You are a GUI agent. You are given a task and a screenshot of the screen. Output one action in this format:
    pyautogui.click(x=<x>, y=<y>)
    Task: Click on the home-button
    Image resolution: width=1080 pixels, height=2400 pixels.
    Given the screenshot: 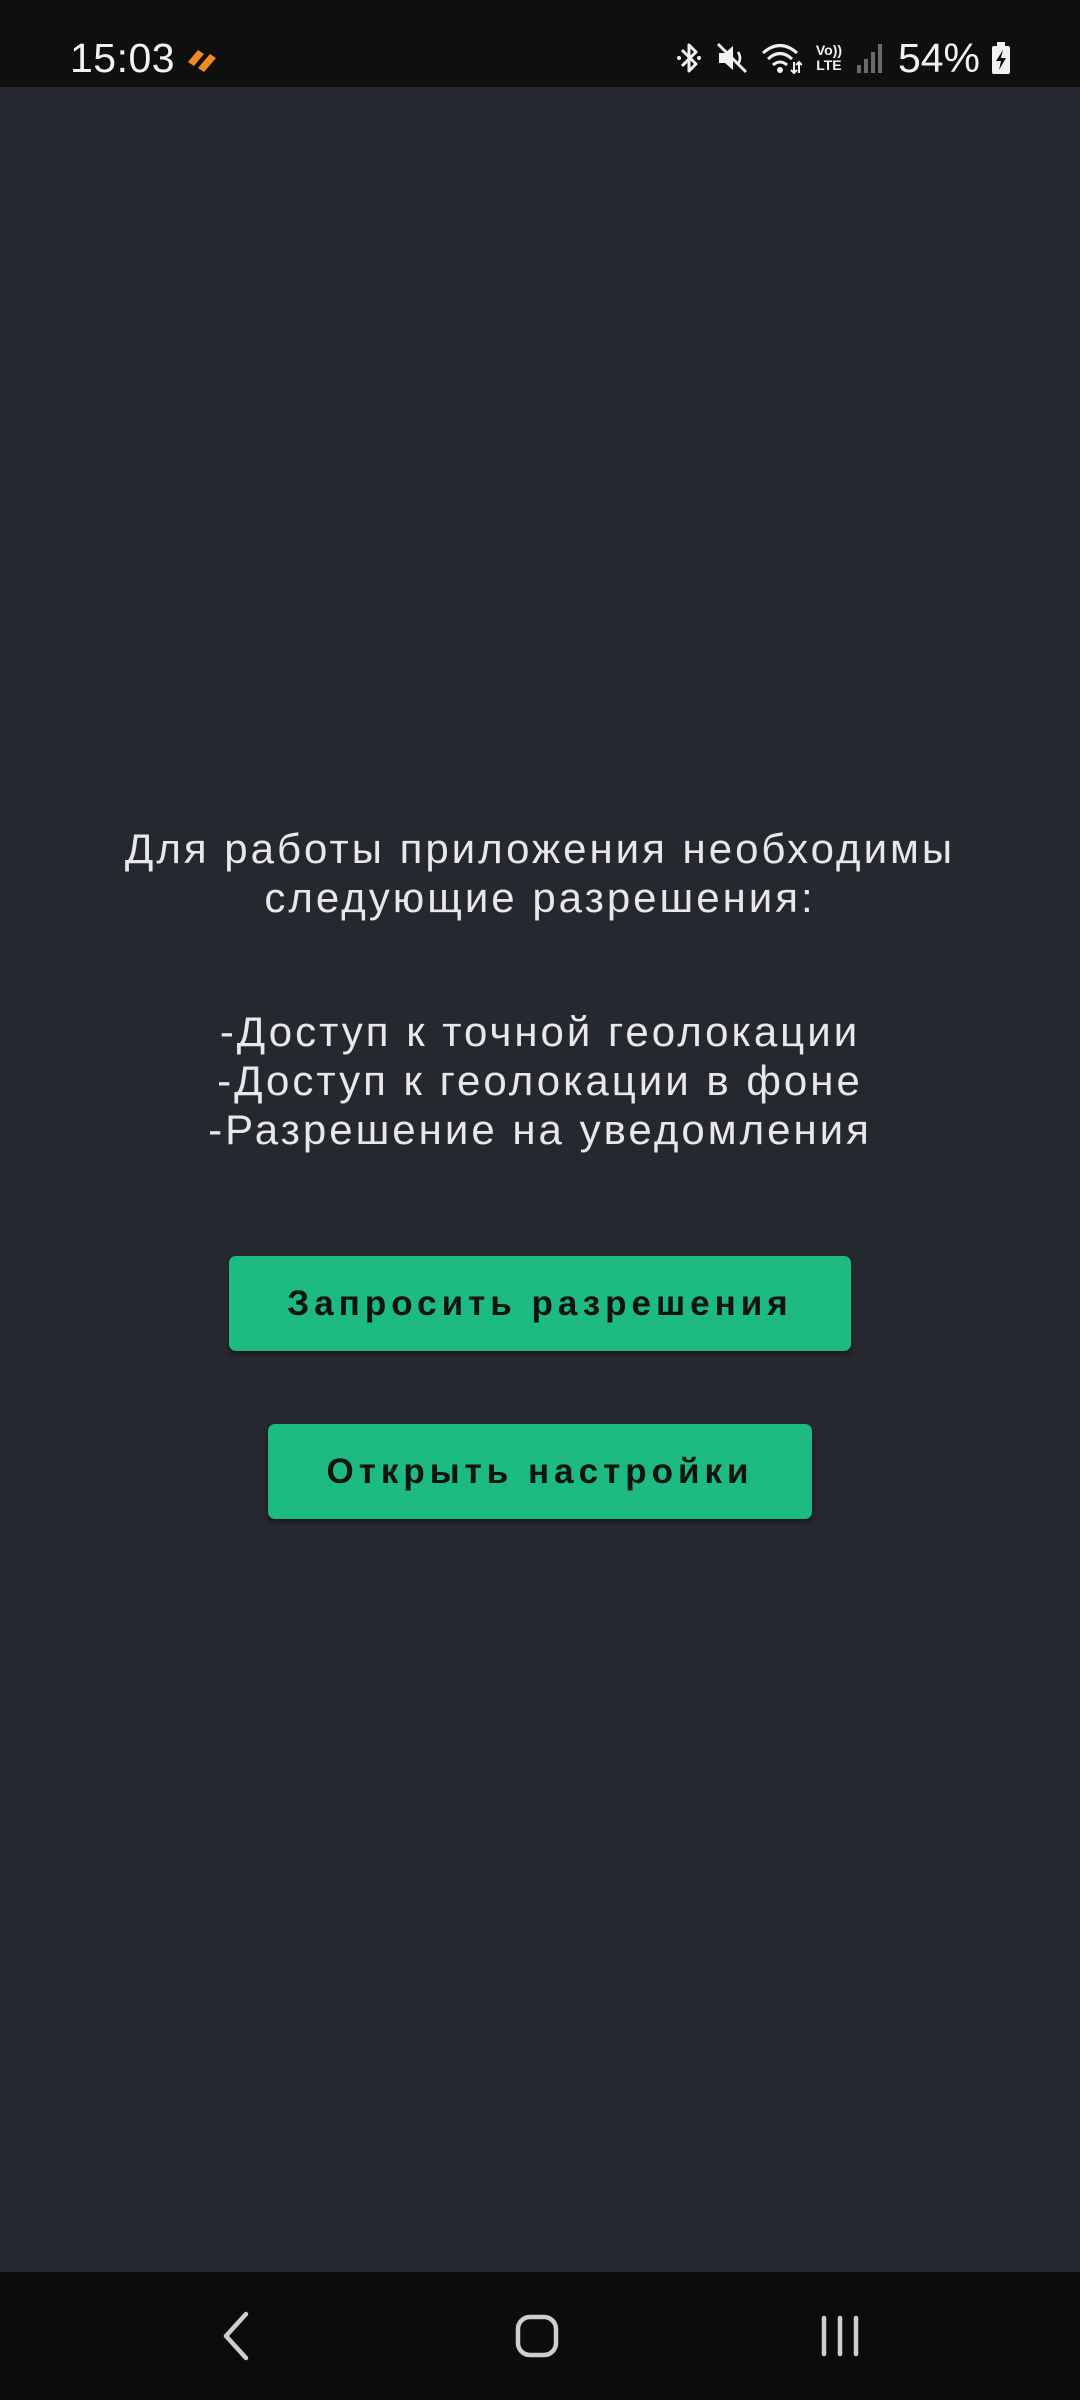 What is the action you would take?
    pyautogui.click(x=537, y=2336)
    